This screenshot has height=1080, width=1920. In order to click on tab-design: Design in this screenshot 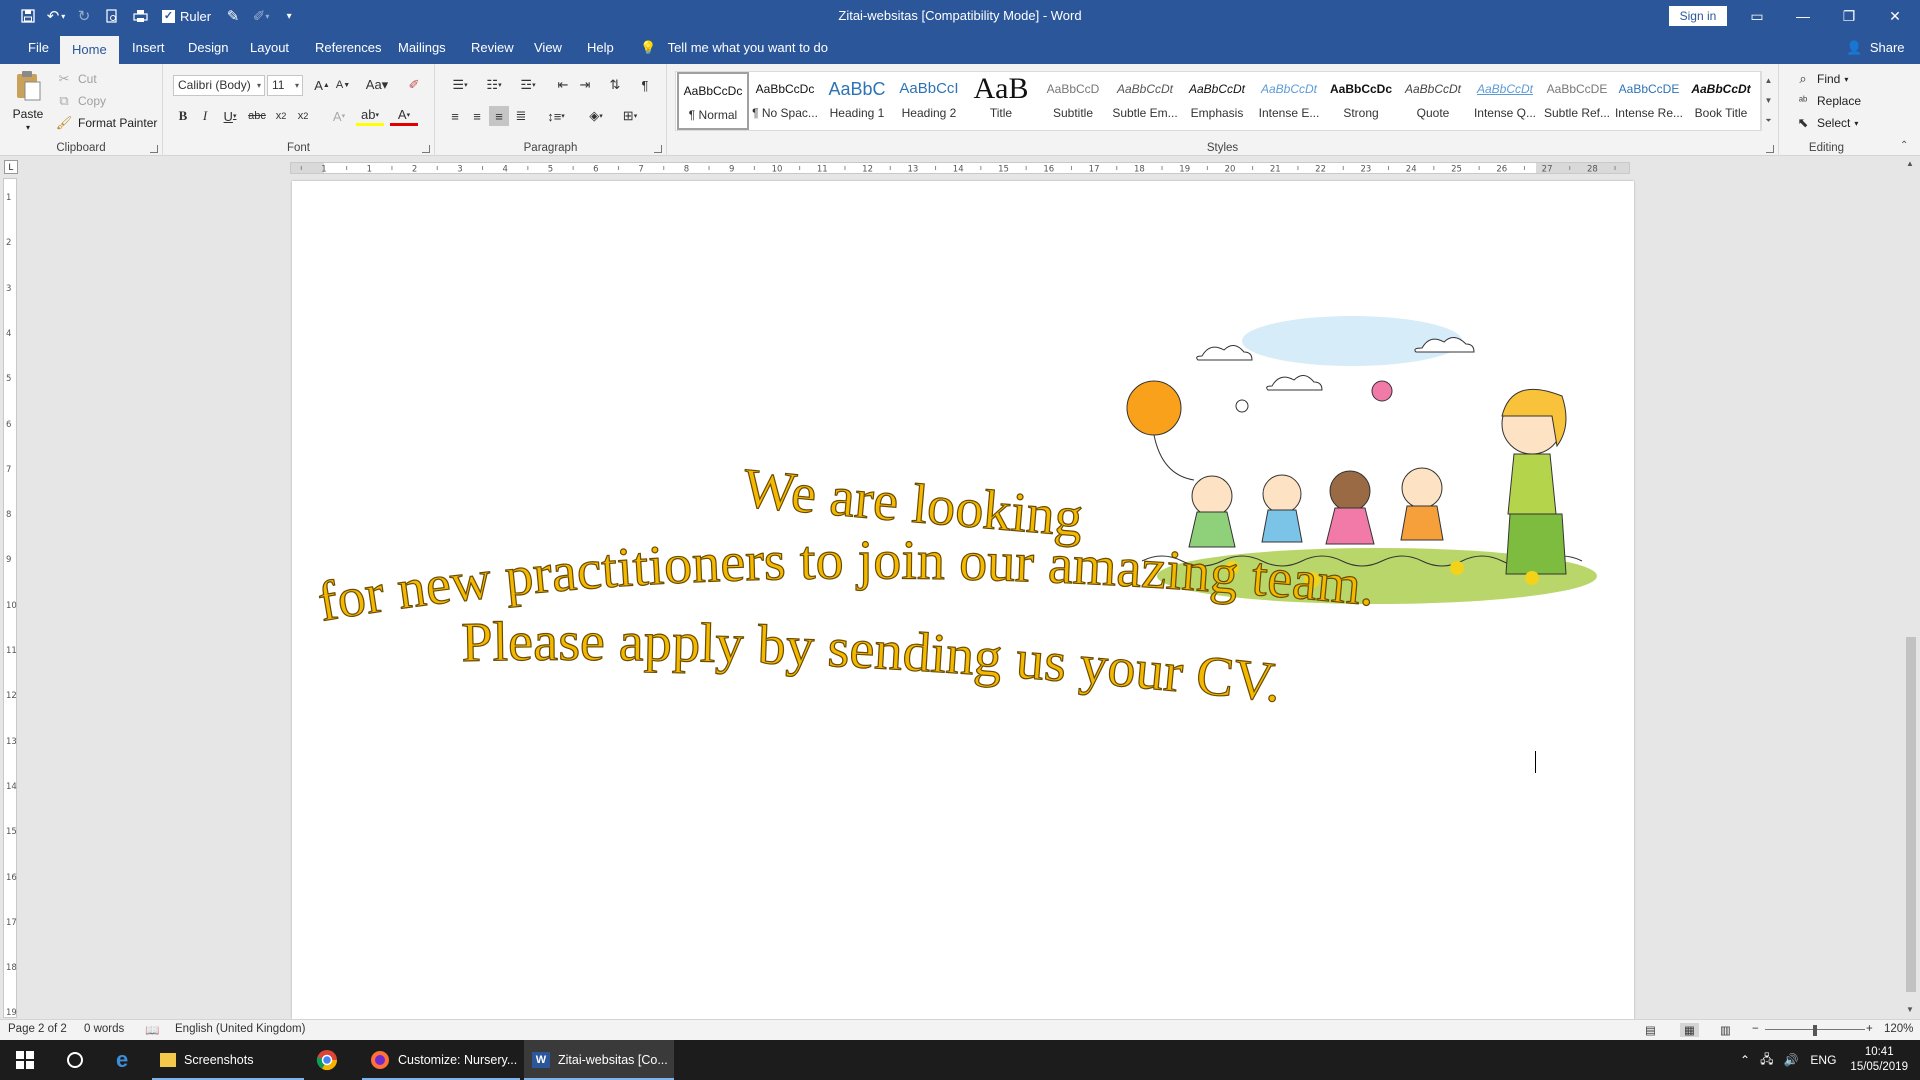, I will do `click(208, 48)`.